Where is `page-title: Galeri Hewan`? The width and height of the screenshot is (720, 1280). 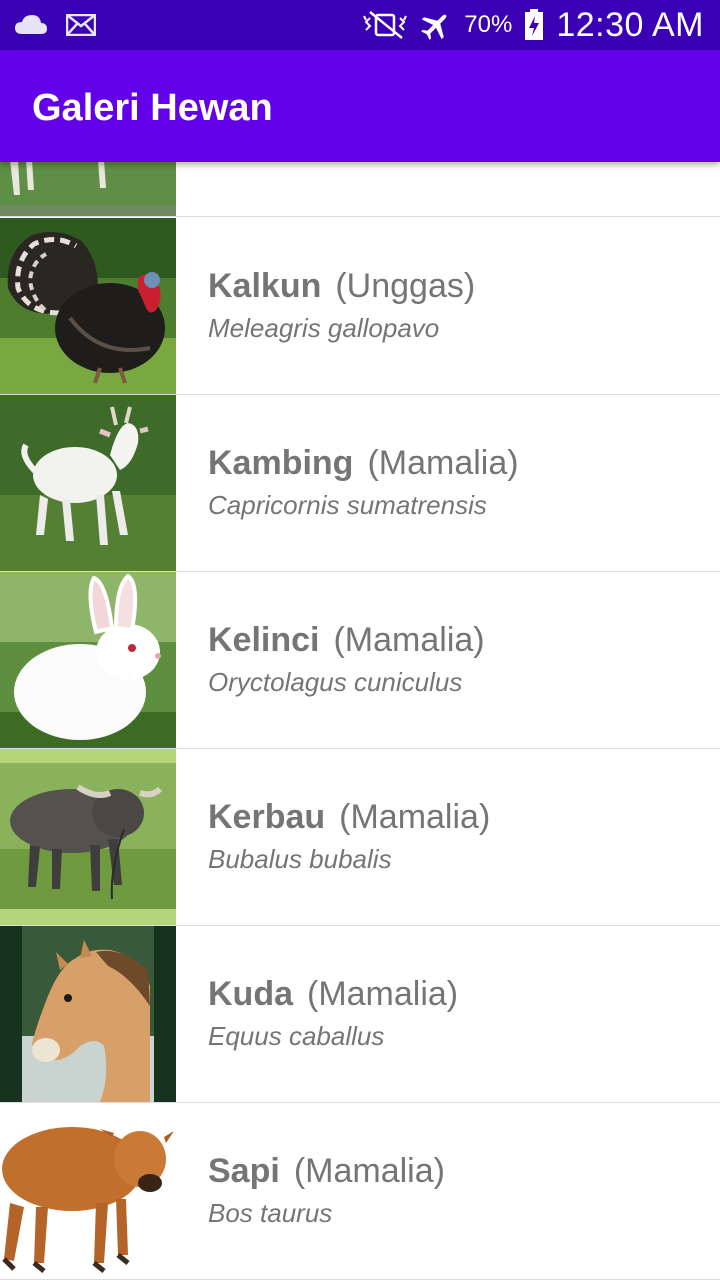 page-title: Galeri Hewan is located at coordinates (152, 108).